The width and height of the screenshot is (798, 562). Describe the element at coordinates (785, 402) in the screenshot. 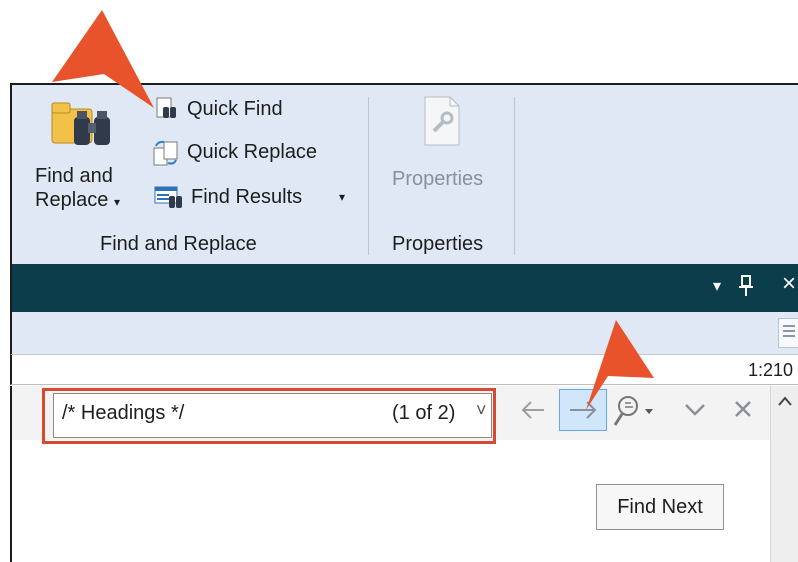

I see `scroll-up-icon` at that location.